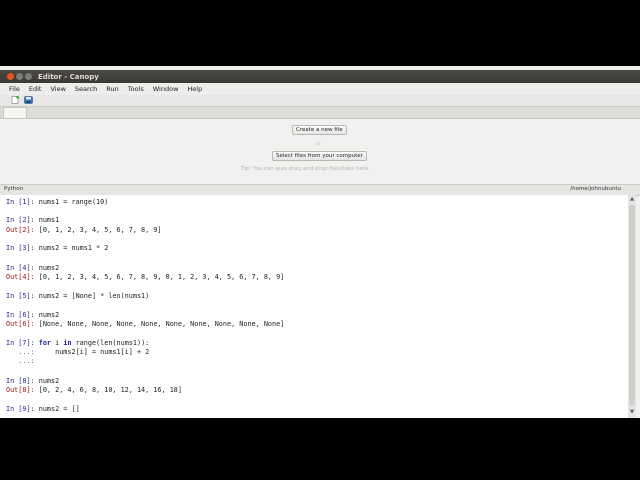 This screenshot has height=480, width=640. I want to click on keyword-in: in, so click(67, 343).